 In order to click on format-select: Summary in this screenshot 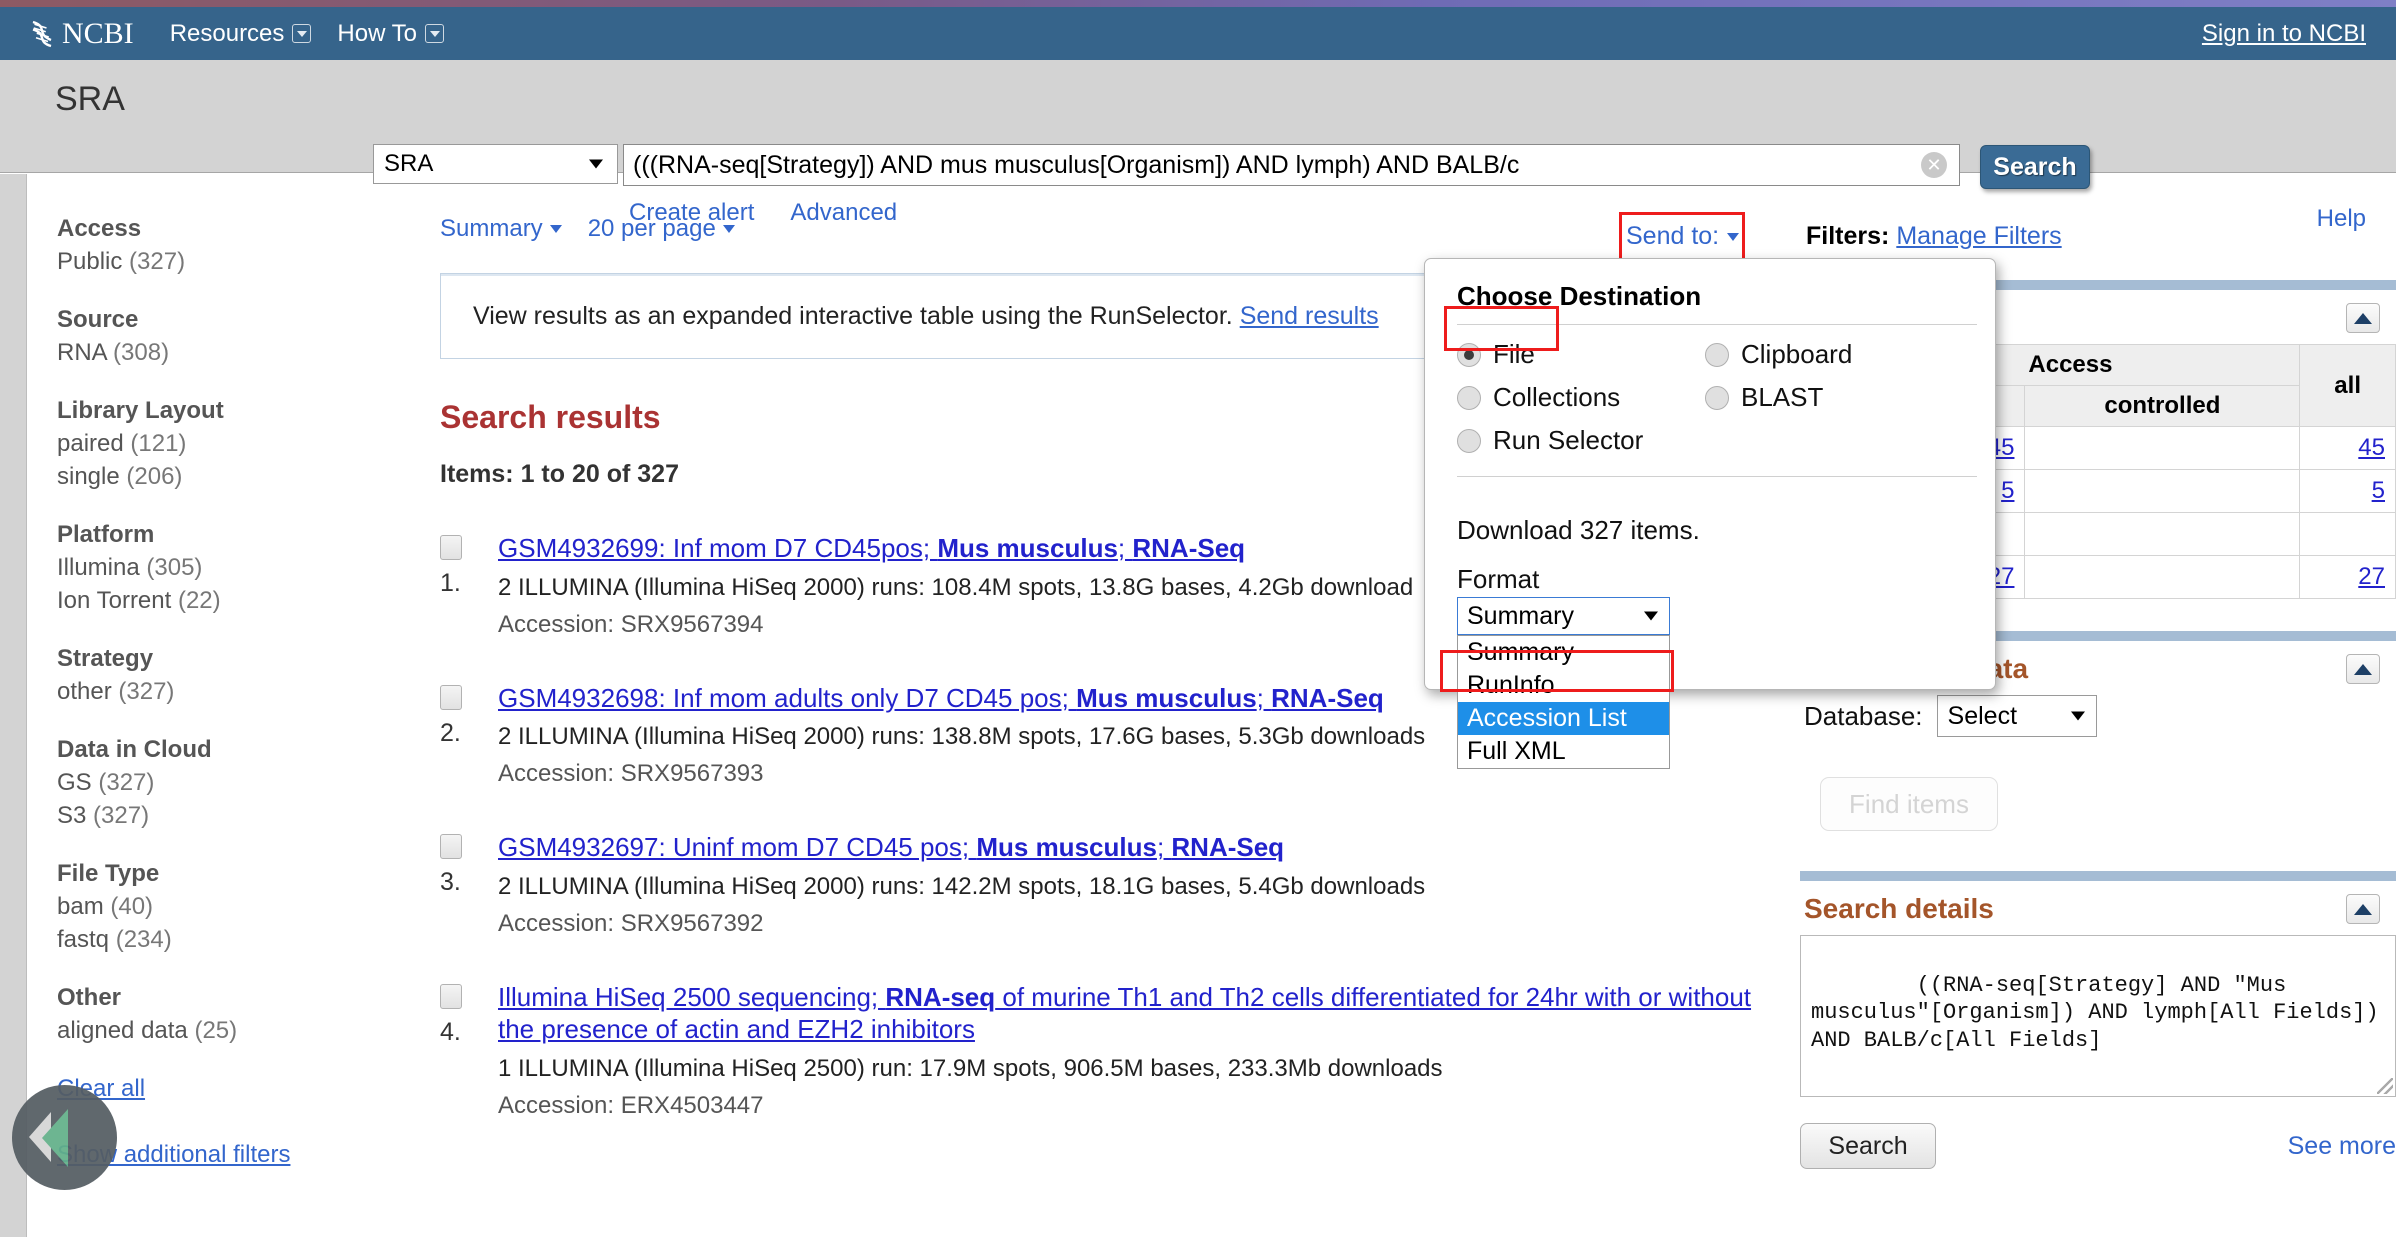, I will do `click(1563, 616)`.